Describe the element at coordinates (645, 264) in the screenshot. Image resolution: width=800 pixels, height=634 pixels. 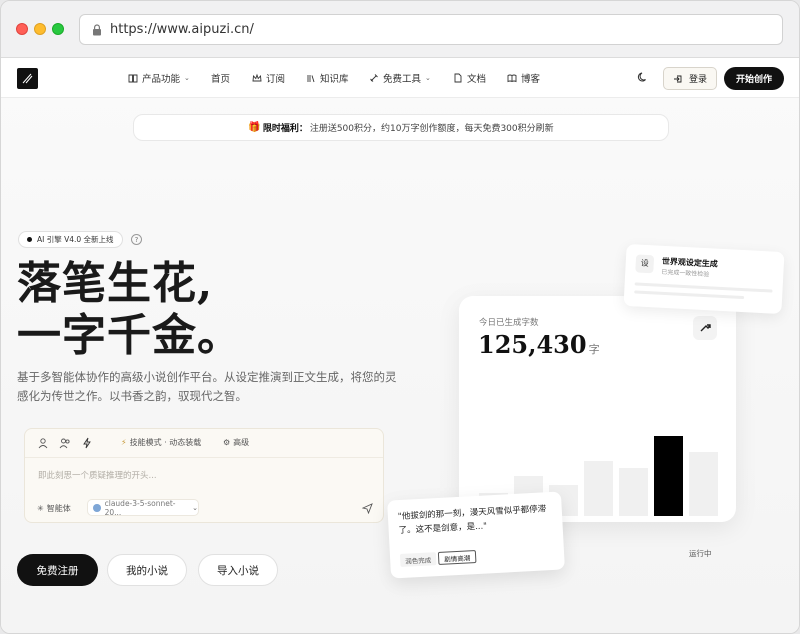
I see `setting-icon: 设` at that location.